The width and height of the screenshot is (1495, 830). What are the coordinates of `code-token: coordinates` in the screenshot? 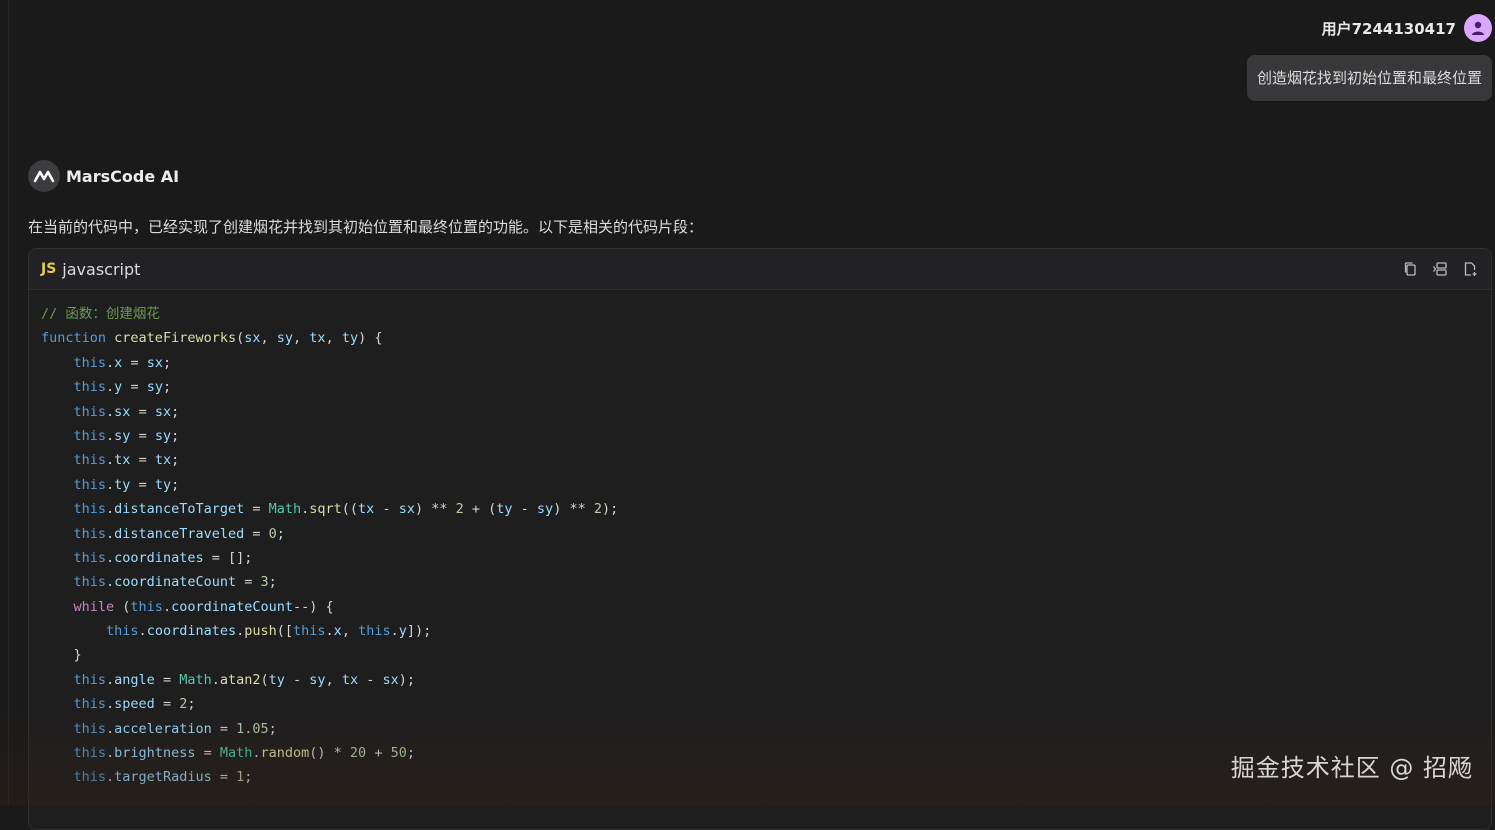 It's located at (159, 557).